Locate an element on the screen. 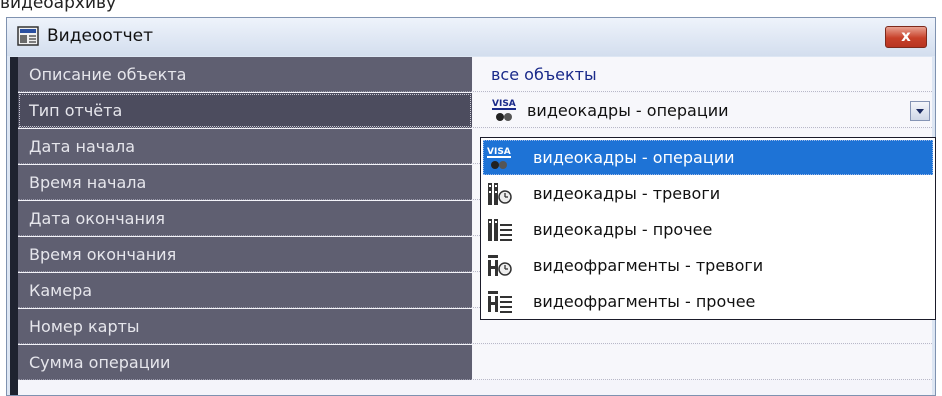  dropdown-item-label: видеокадры - прочее is located at coordinates (623, 229).